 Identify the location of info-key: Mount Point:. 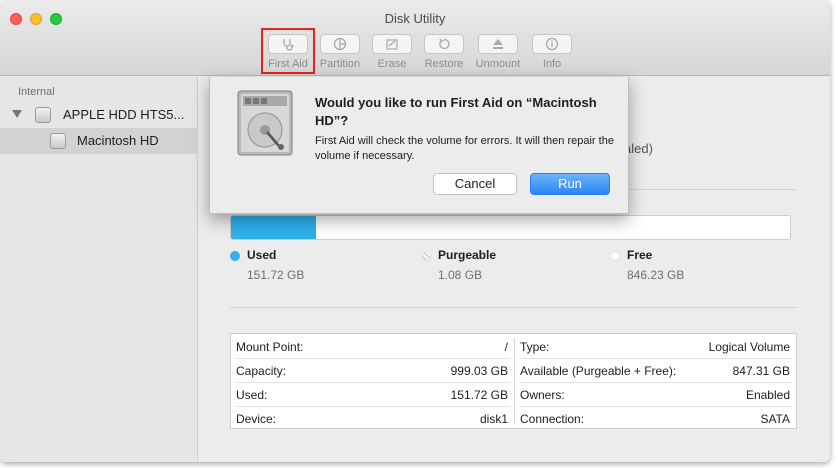
(270, 347).